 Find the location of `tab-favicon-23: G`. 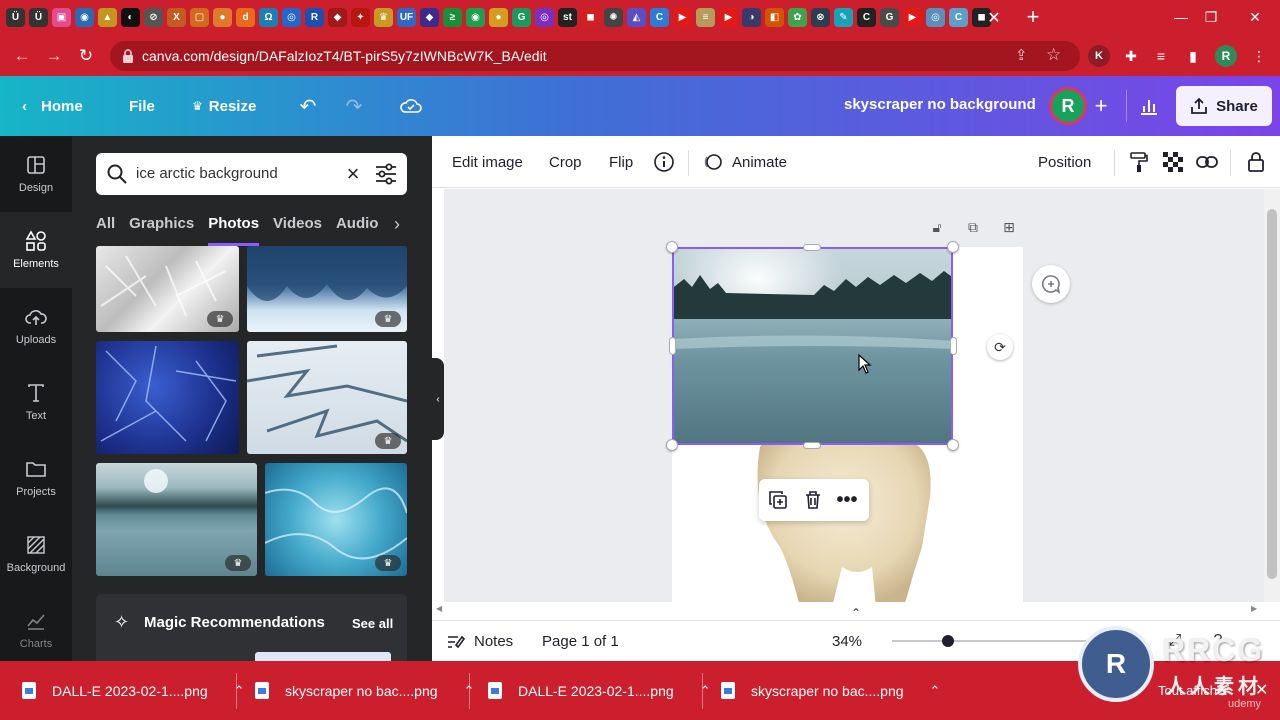

tab-favicon-23: G is located at coordinates (521, 17).